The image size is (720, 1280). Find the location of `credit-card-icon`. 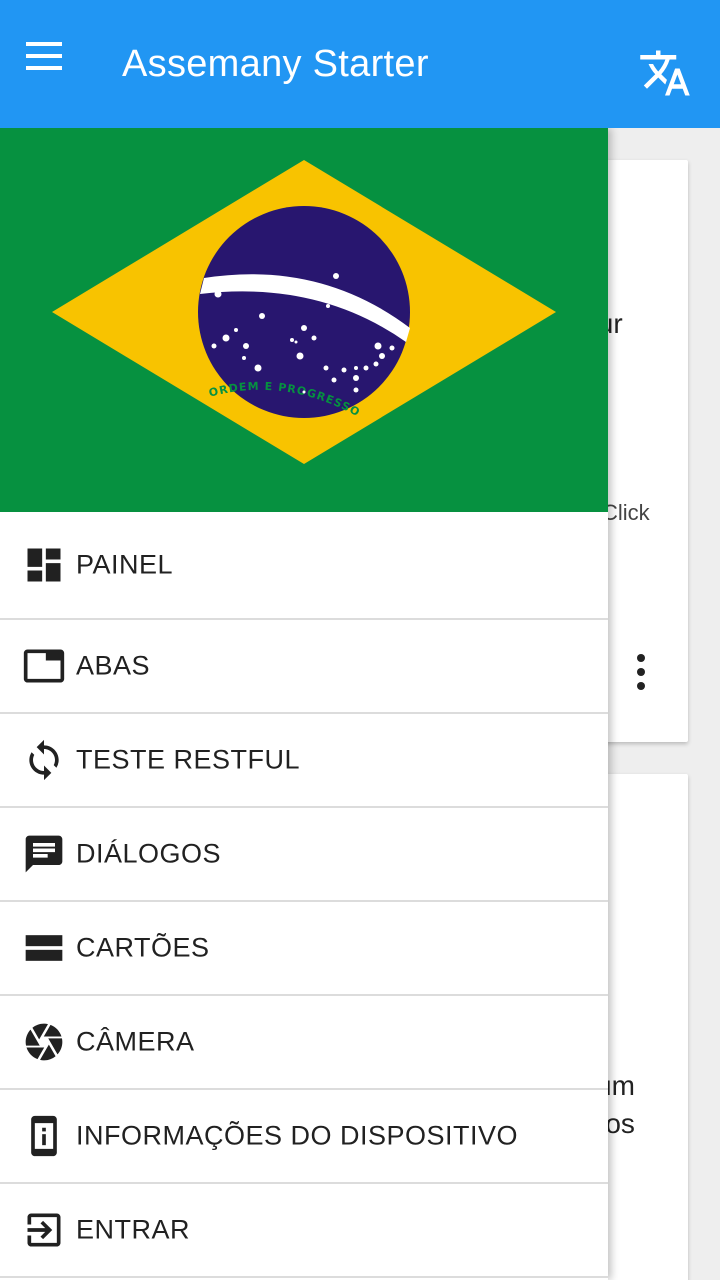

credit-card-icon is located at coordinates (44, 948).